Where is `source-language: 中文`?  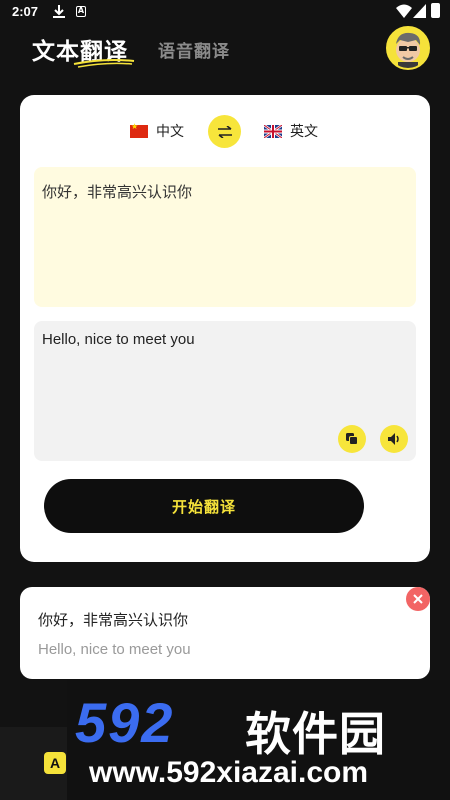 source-language: 中文 is located at coordinates (157, 131).